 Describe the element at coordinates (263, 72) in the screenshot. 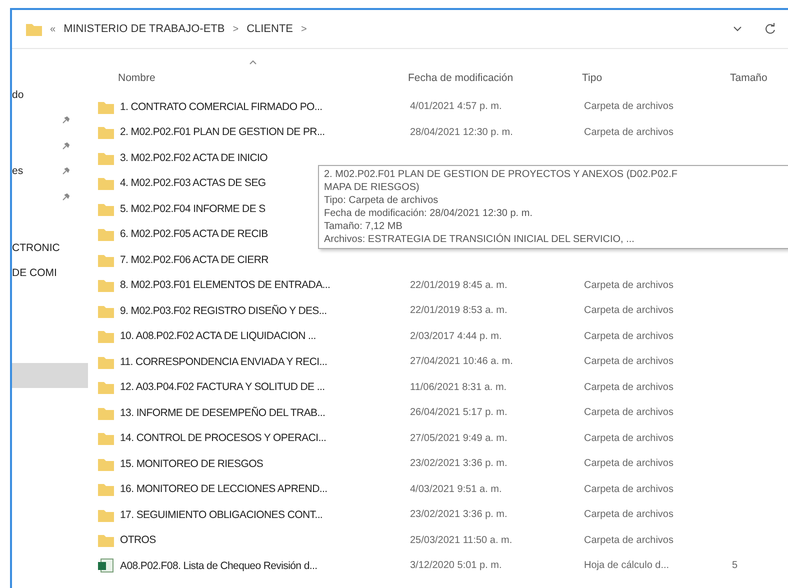

I see `column-header: Nombre` at that location.